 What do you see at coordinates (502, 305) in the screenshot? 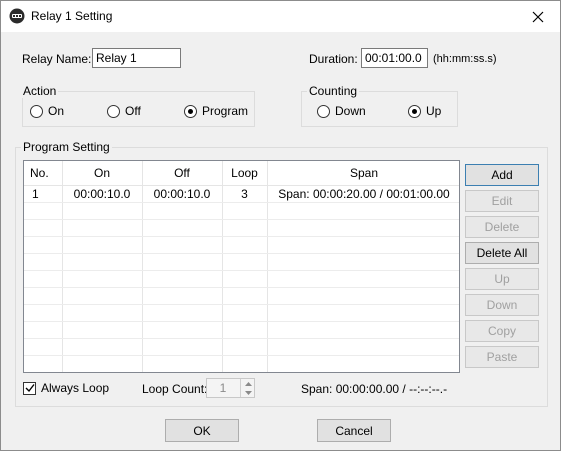
I see `down-button: Down` at bounding box center [502, 305].